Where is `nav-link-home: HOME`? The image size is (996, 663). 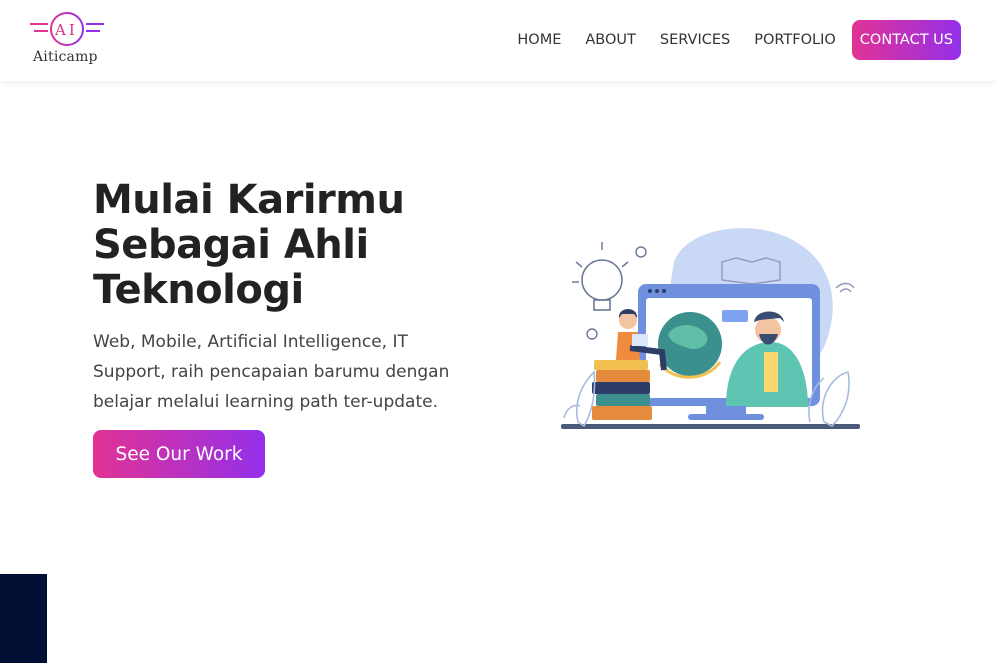 nav-link-home: HOME is located at coordinates (539, 40).